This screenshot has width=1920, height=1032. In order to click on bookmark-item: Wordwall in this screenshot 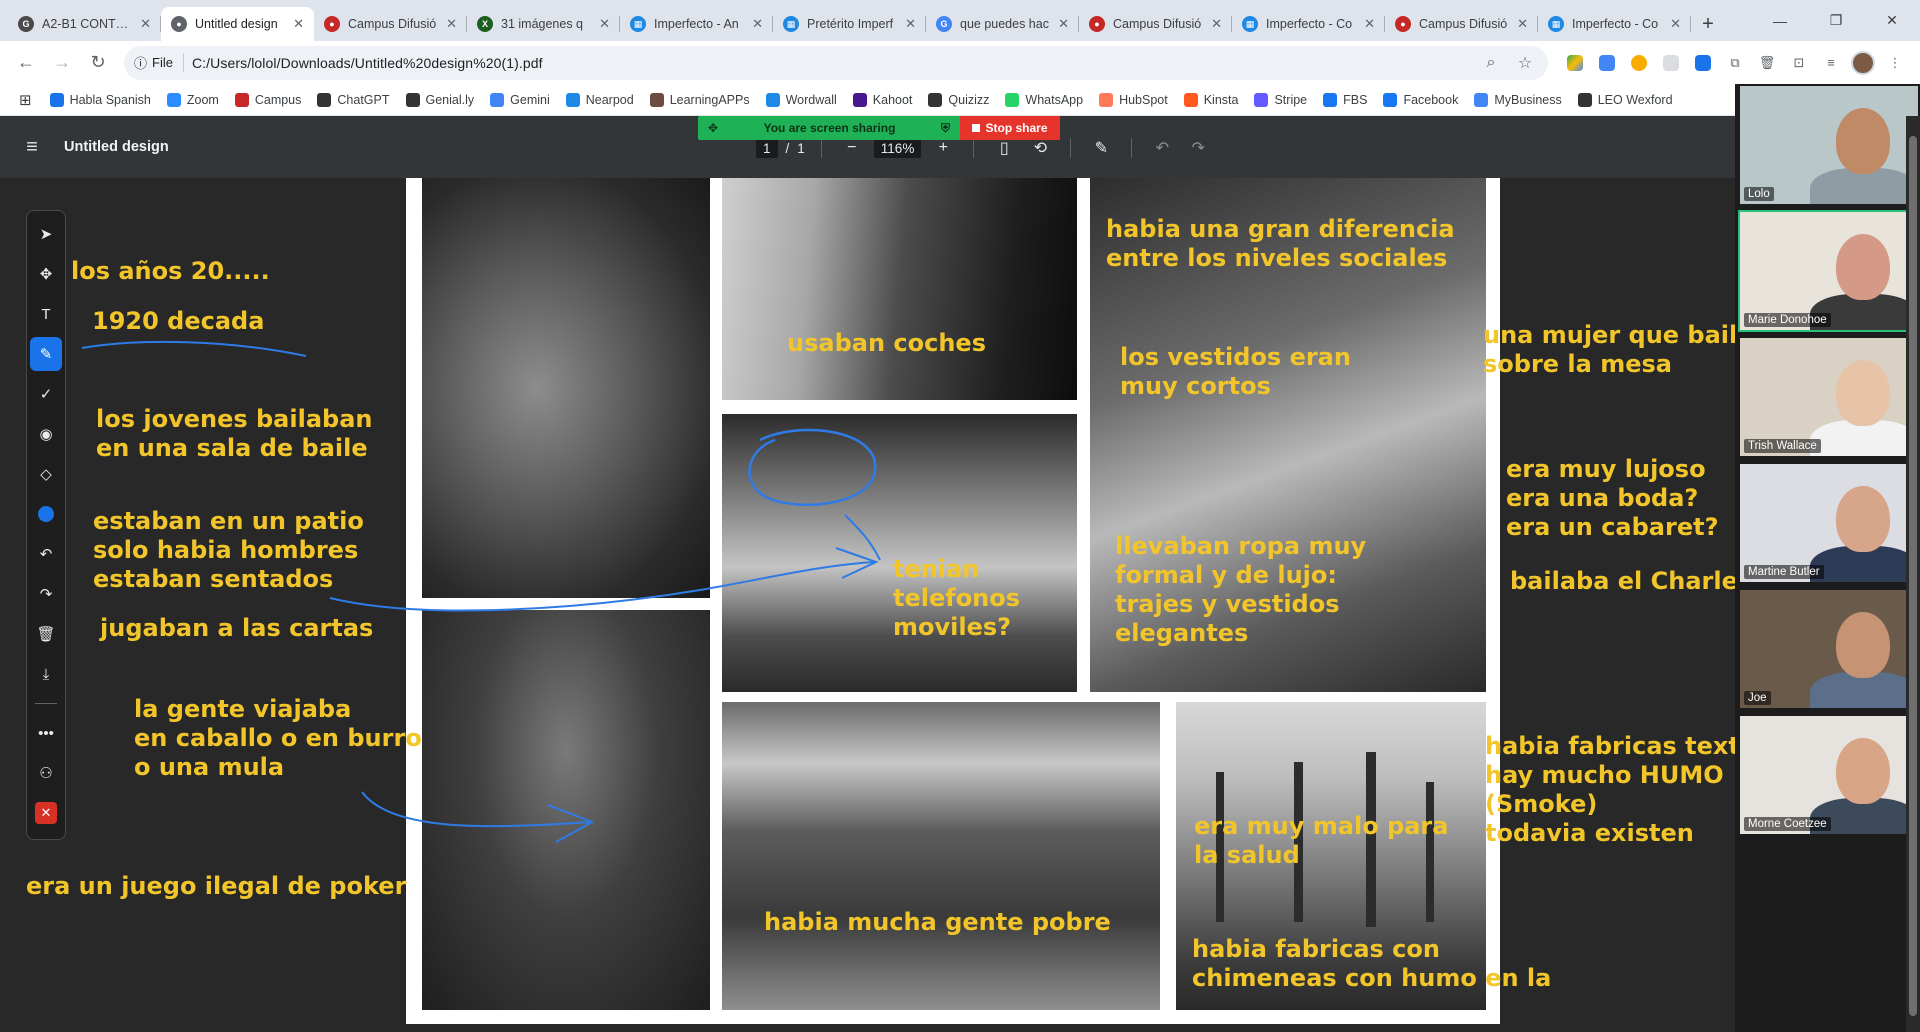, I will do `click(801, 100)`.